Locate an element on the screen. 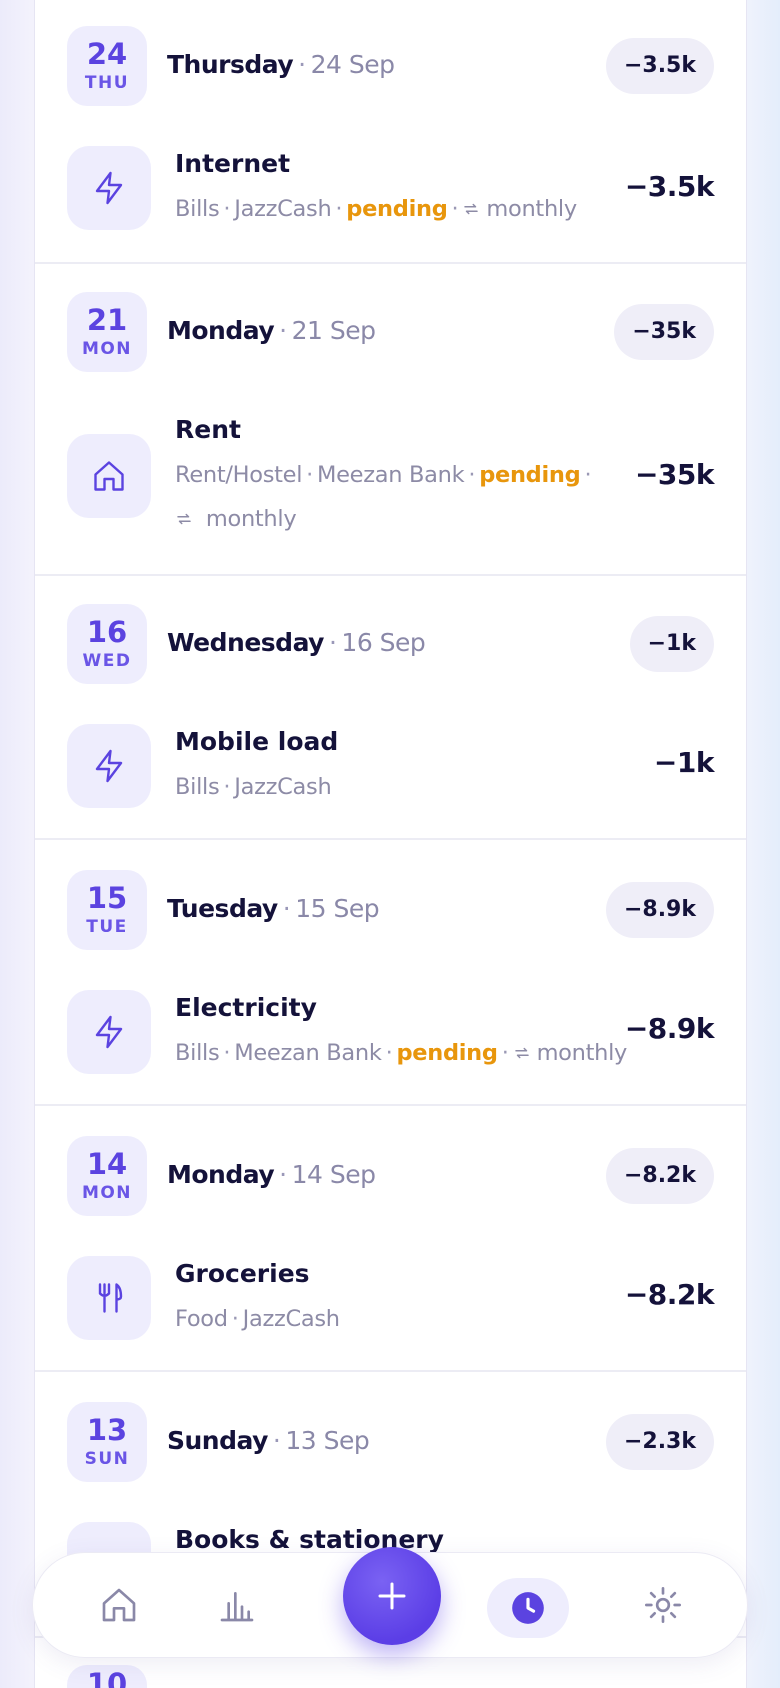  day-total-badge: −2.3k is located at coordinates (659, 1442).